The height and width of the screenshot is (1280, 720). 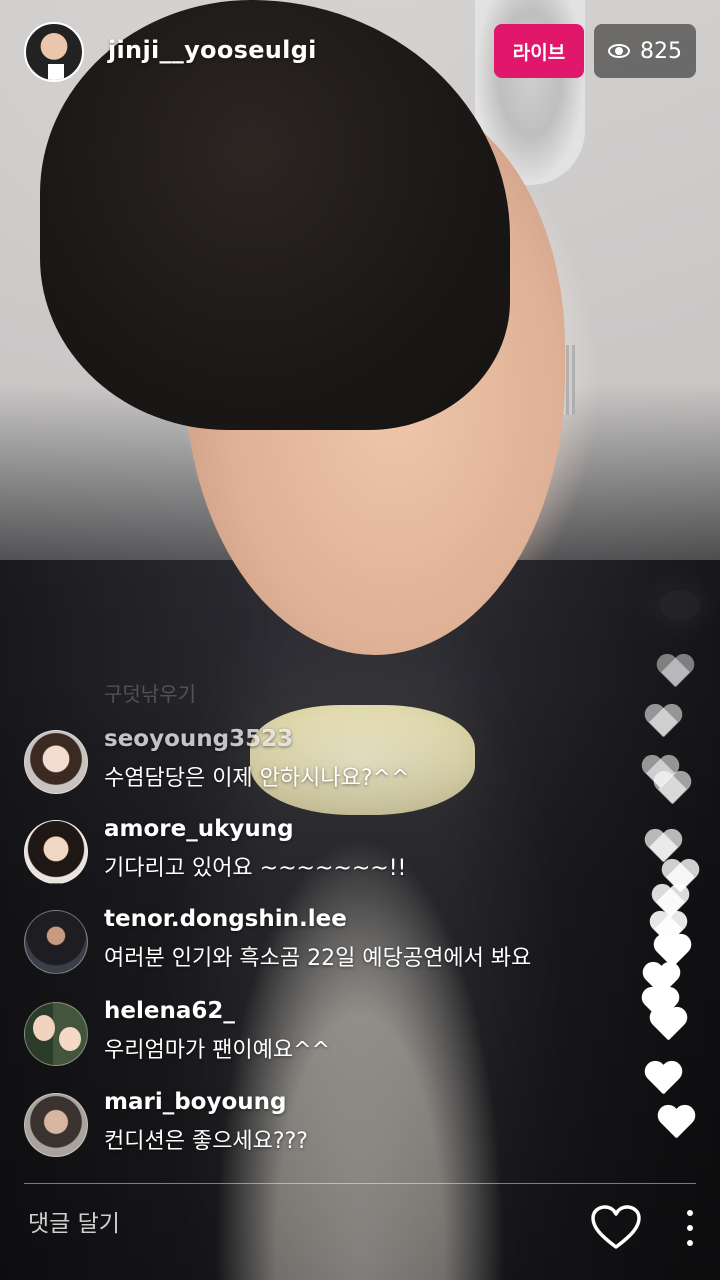 I want to click on comment-item: helena62_ 우리엄마가 팬이예요^^, so click(x=334, y=1035).